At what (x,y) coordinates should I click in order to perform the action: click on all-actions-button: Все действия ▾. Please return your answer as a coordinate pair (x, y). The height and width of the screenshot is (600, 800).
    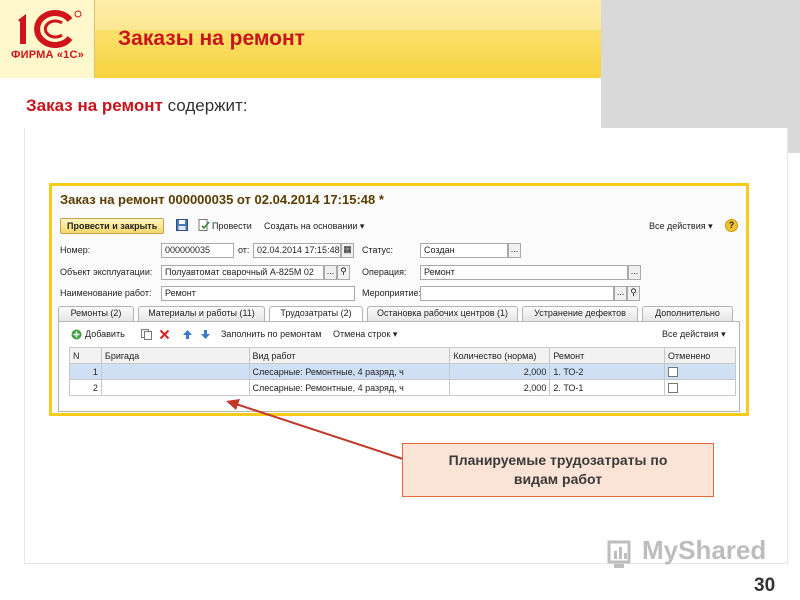
    Looking at the image, I should click on (681, 226).